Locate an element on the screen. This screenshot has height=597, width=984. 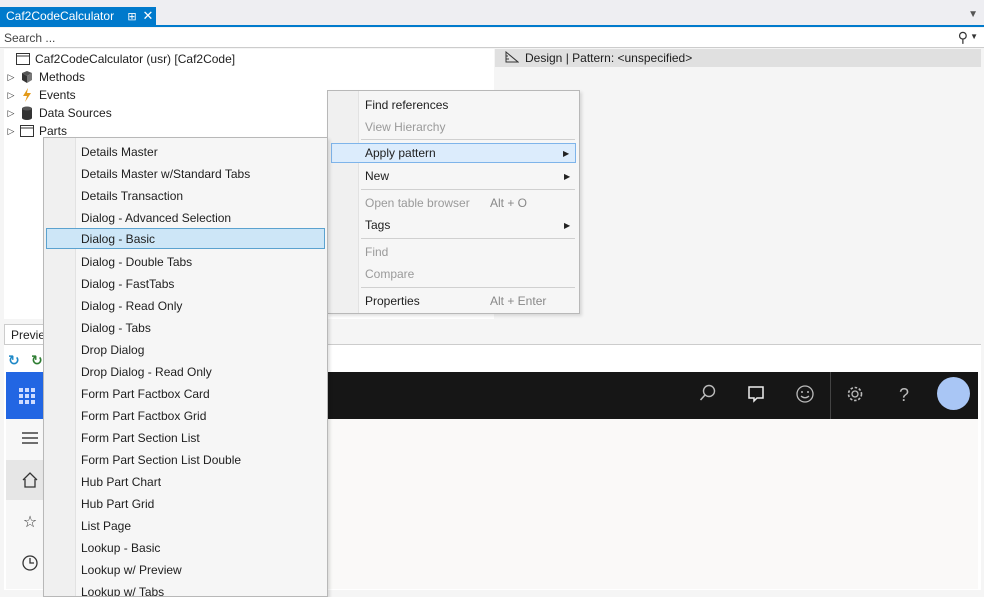
pattern-item-details-master: Details Master is located at coordinates (185, 151).